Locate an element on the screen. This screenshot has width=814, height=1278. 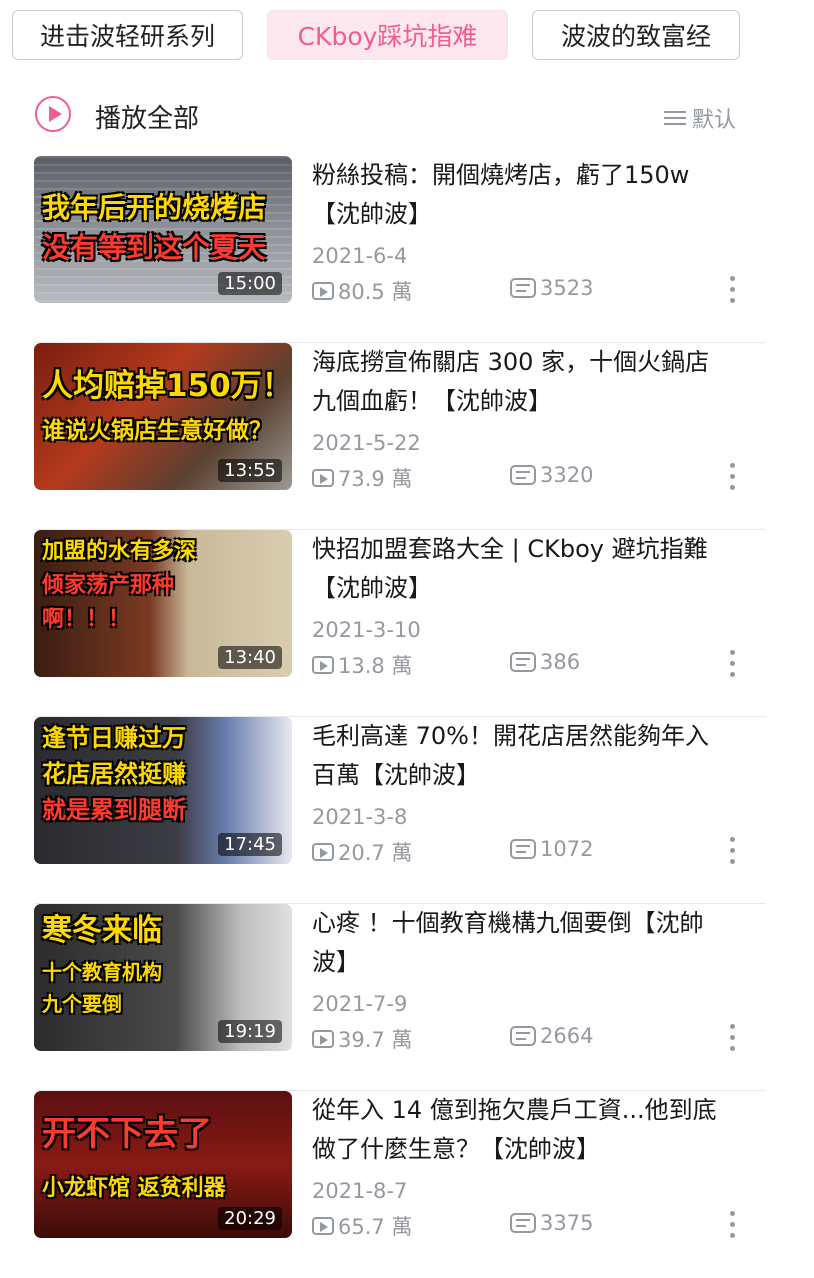
video-title: 粉絲投稿：開個燒烤店，虧了150w【沈帥波】 is located at coordinates (522, 195).